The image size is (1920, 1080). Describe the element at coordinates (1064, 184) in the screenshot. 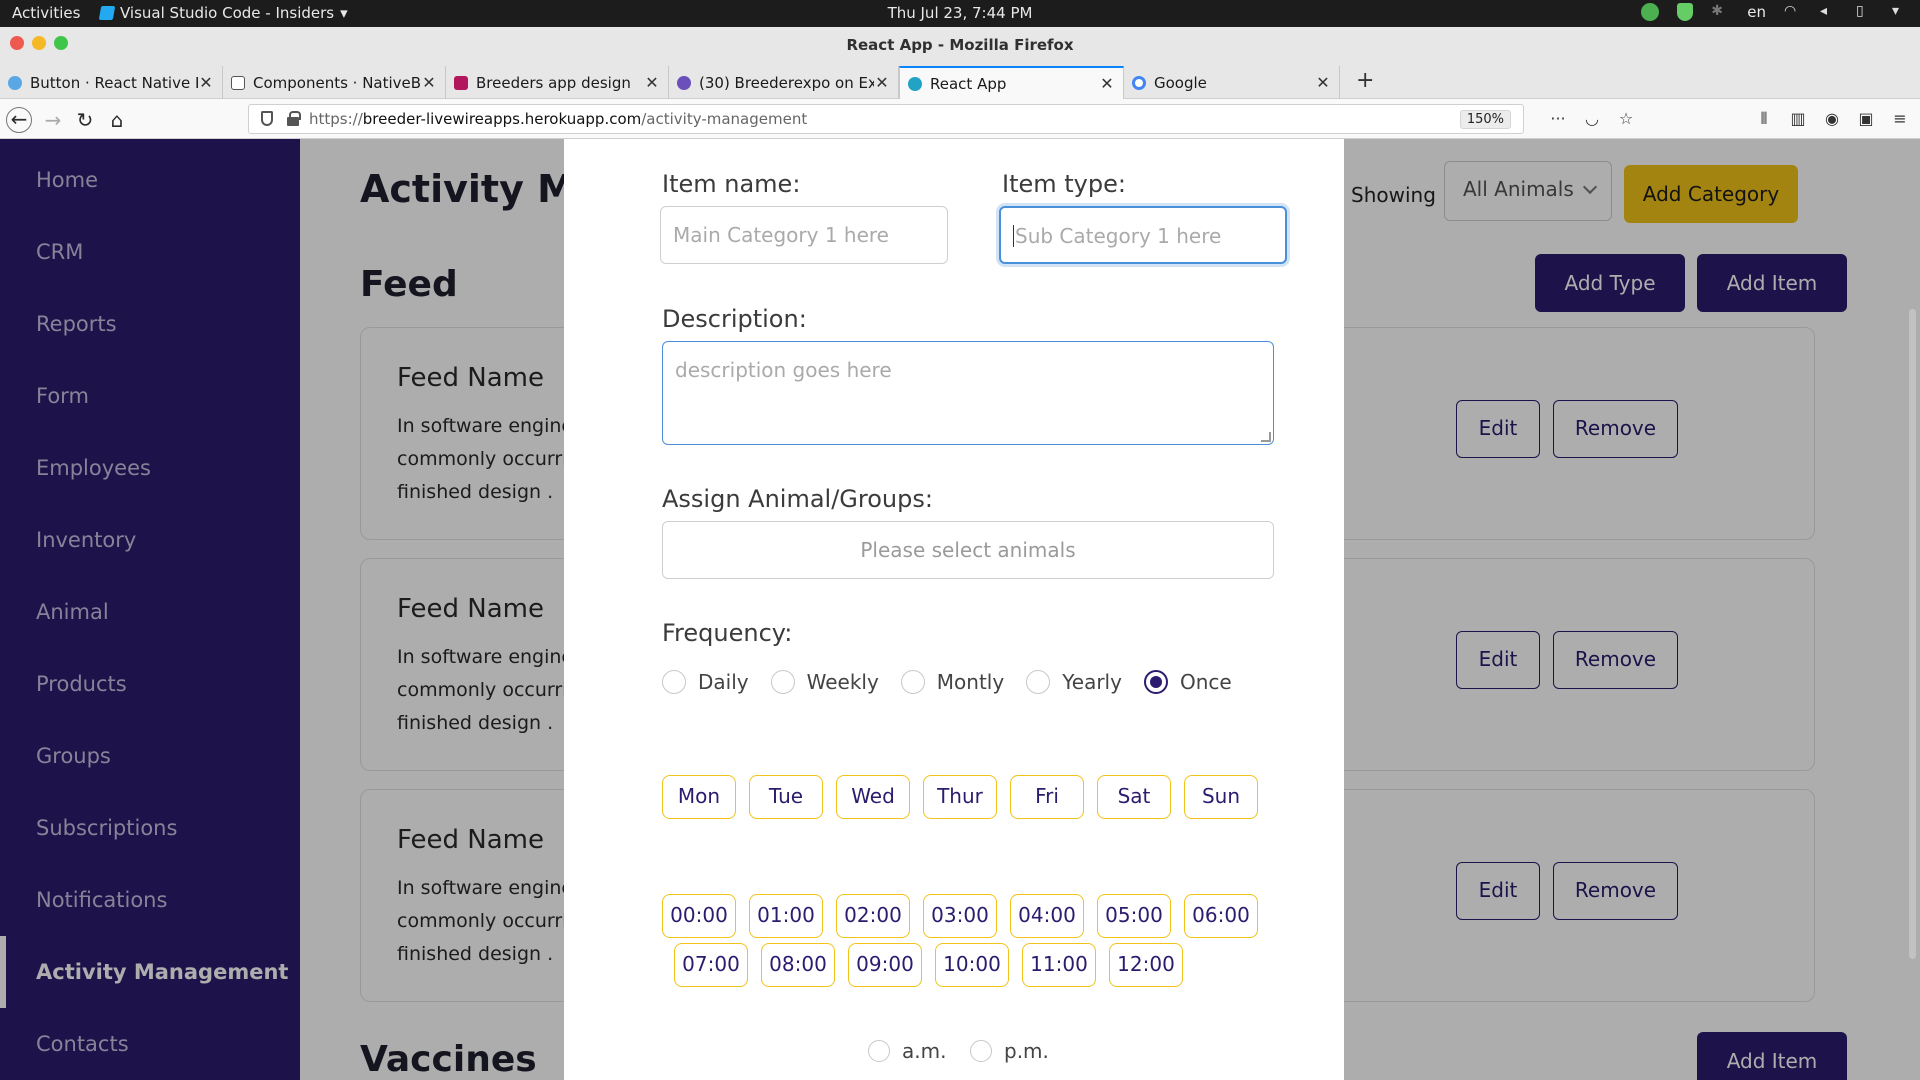

I see `item-type-label: Item type:` at that location.